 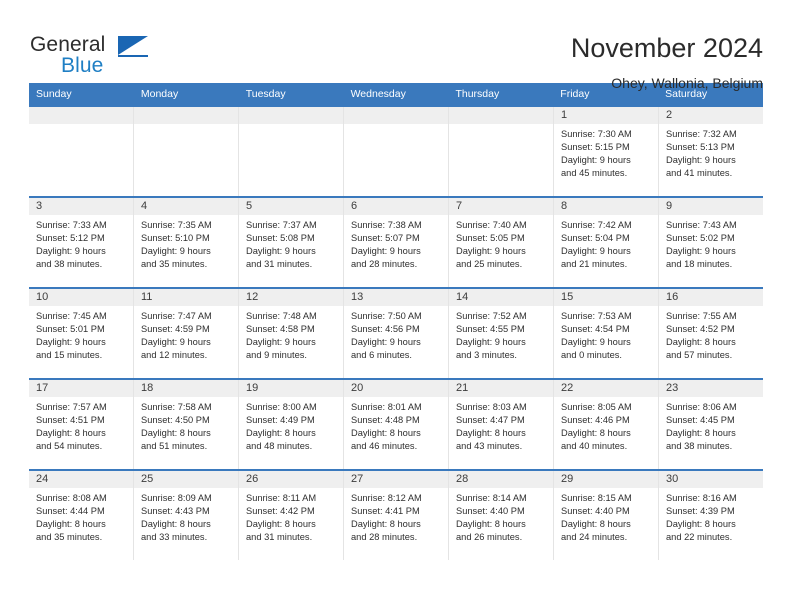 I want to click on daylight-text-line2: and 51 minutes., so click(x=174, y=446).